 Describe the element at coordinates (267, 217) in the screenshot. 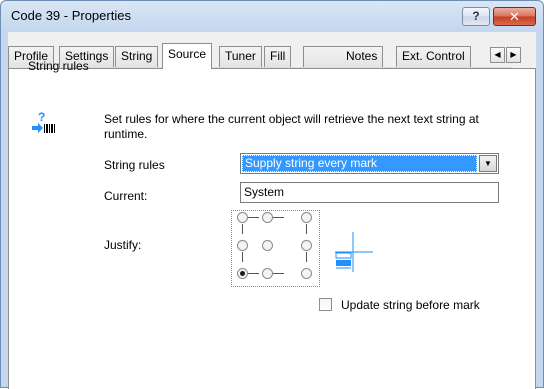

I see `justify-top-center-radio` at that location.